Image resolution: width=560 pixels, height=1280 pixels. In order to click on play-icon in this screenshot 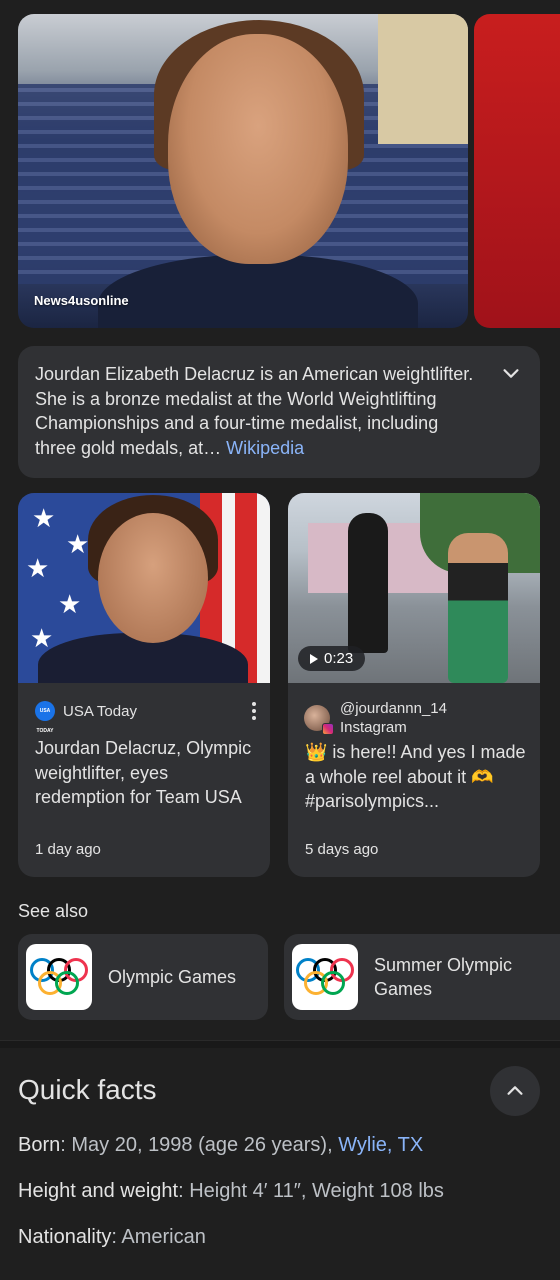, I will do `click(314, 658)`.